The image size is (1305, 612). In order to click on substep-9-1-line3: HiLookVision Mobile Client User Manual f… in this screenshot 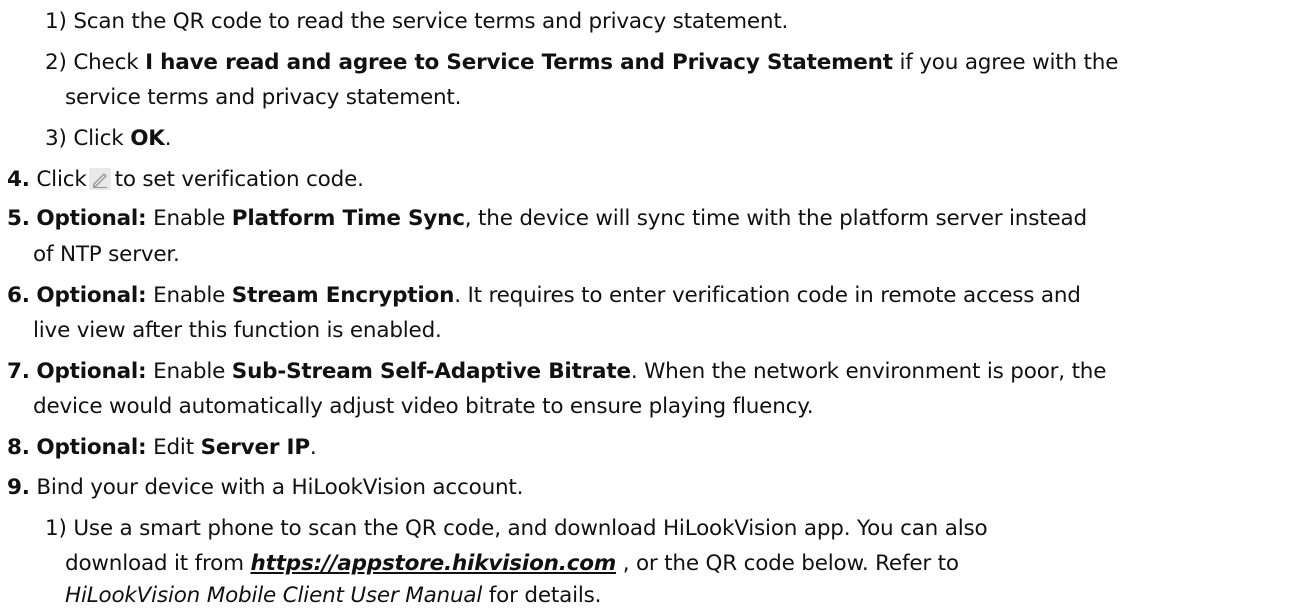, I will do `click(333, 596)`.